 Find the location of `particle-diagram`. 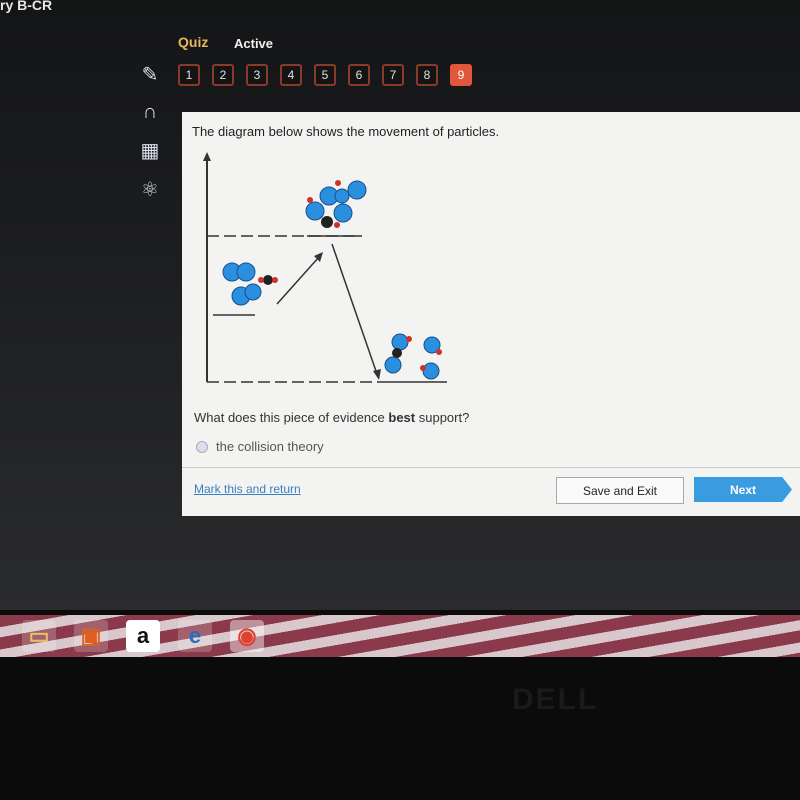

particle-diagram is located at coordinates (325, 267).